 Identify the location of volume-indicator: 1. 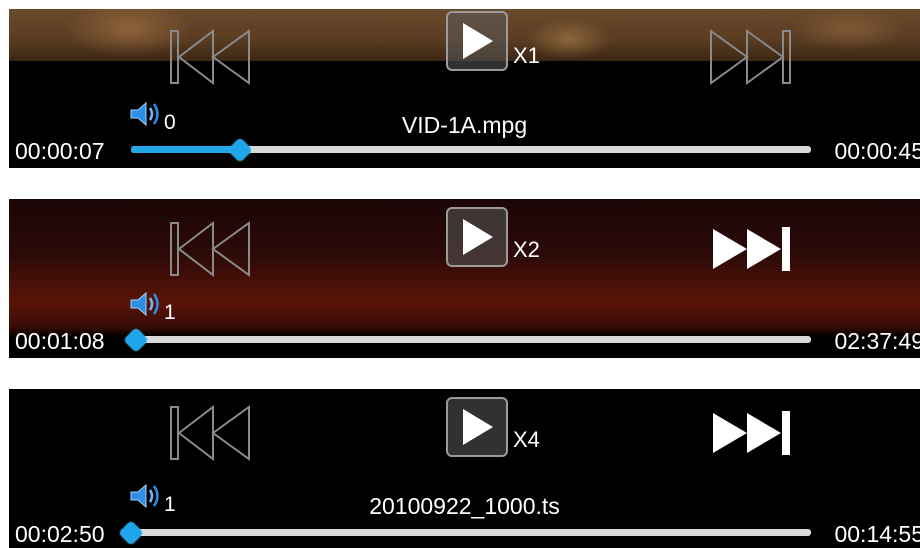
(152, 307).